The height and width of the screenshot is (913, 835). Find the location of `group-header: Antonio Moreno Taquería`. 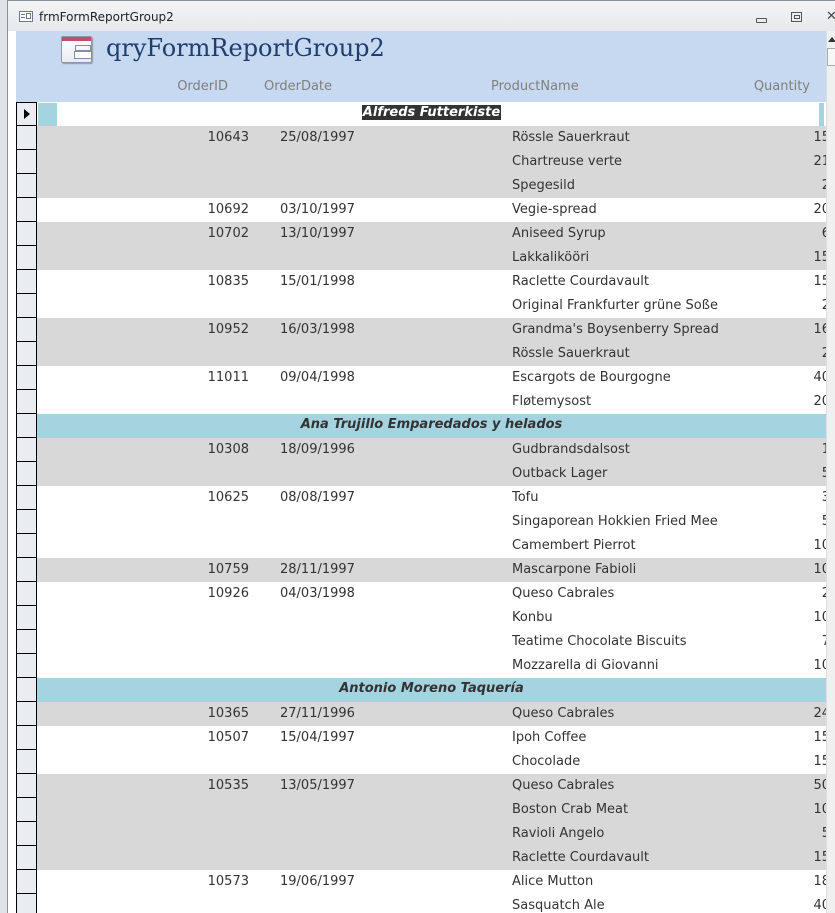

group-header: Antonio Moreno Taquería is located at coordinates (431, 690).